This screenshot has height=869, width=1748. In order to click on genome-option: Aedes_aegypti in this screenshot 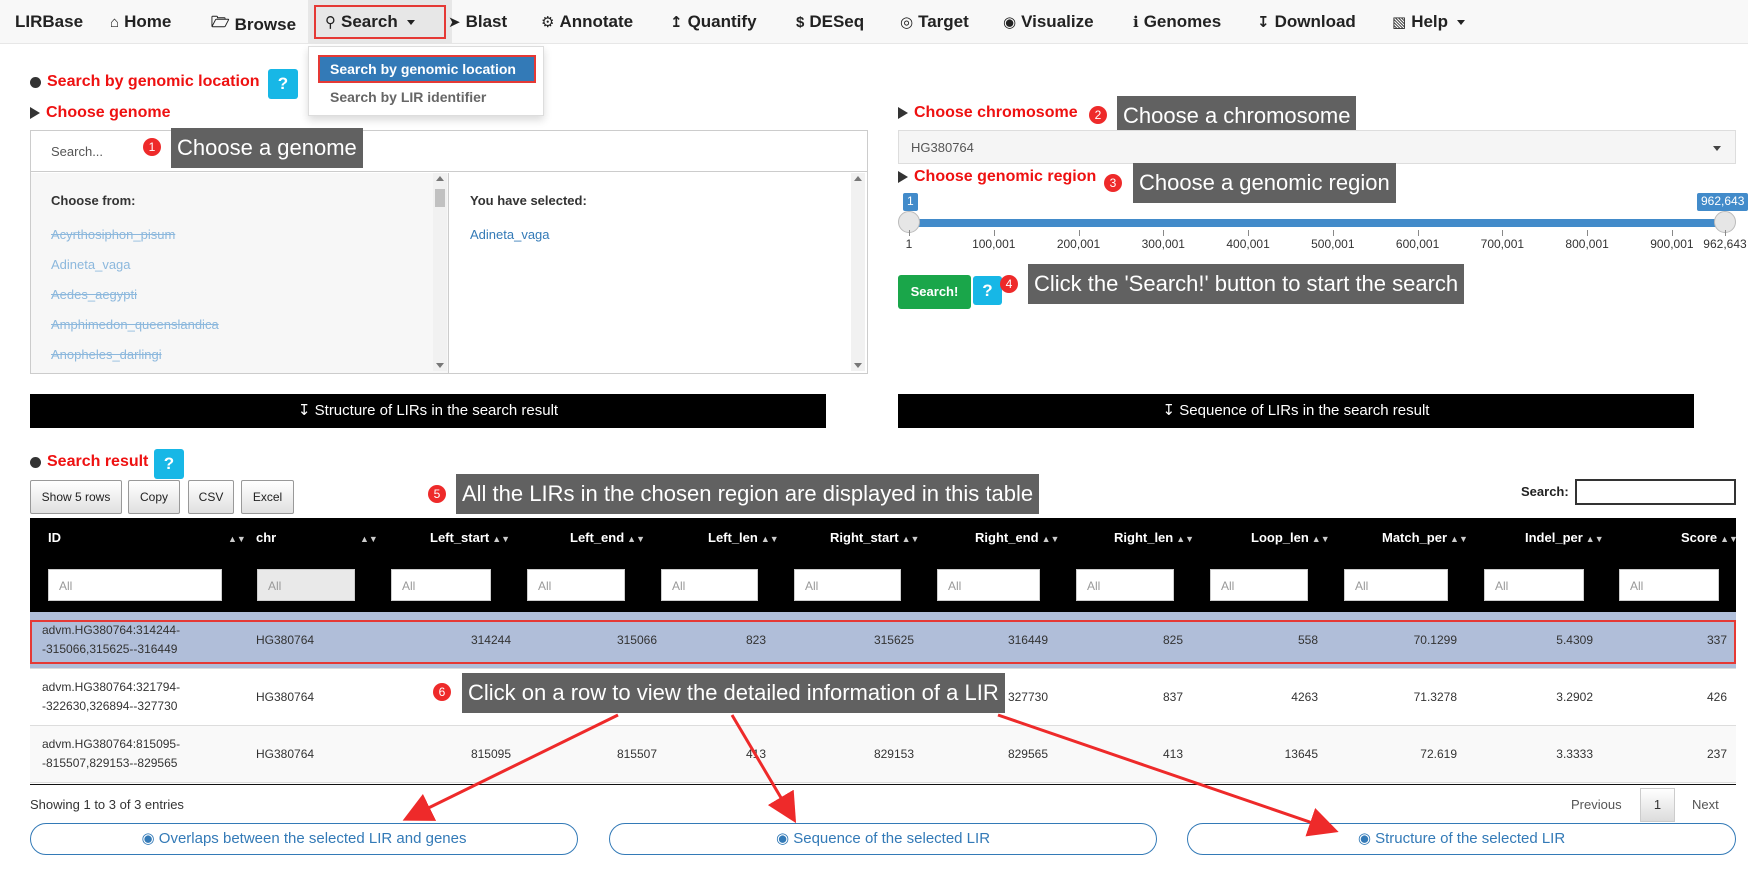, I will do `click(94, 294)`.